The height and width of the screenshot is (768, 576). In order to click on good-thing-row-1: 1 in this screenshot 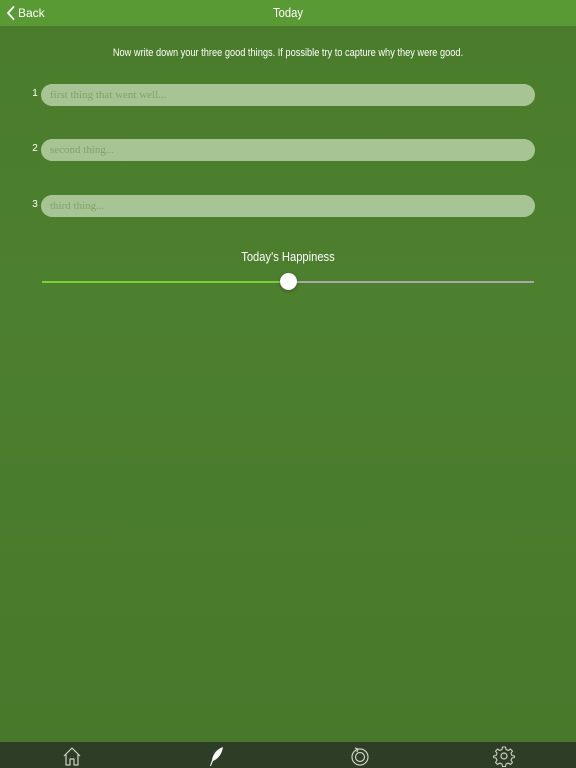, I will do `click(288, 95)`.